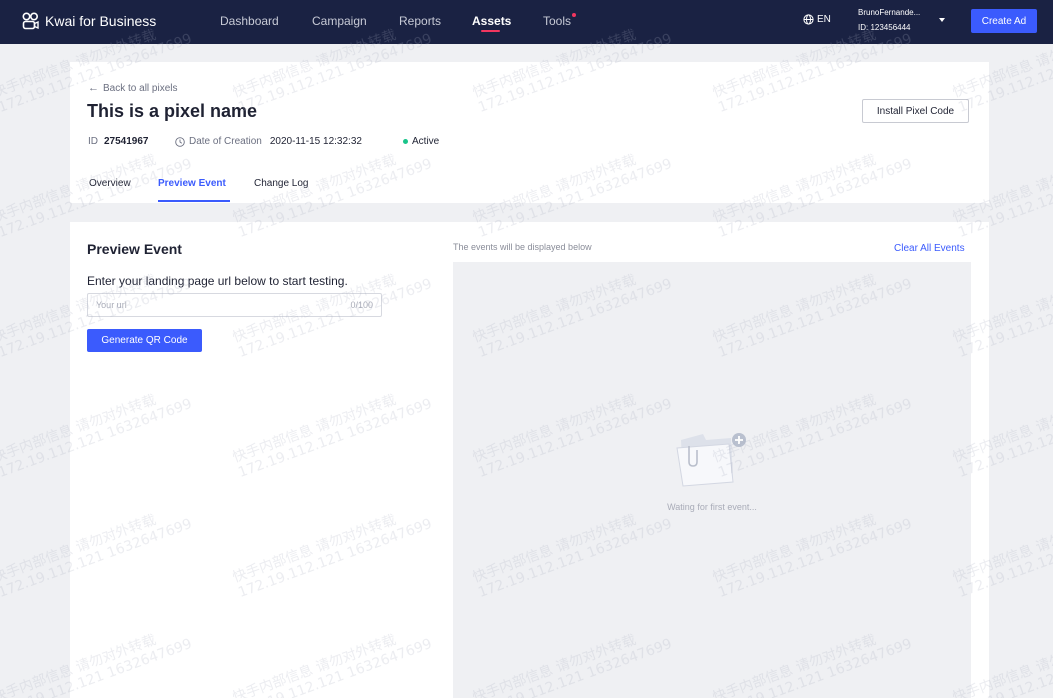 The image size is (1053, 698). What do you see at coordinates (491, 21) in the screenshot?
I see `nav-assets: Assets` at bounding box center [491, 21].